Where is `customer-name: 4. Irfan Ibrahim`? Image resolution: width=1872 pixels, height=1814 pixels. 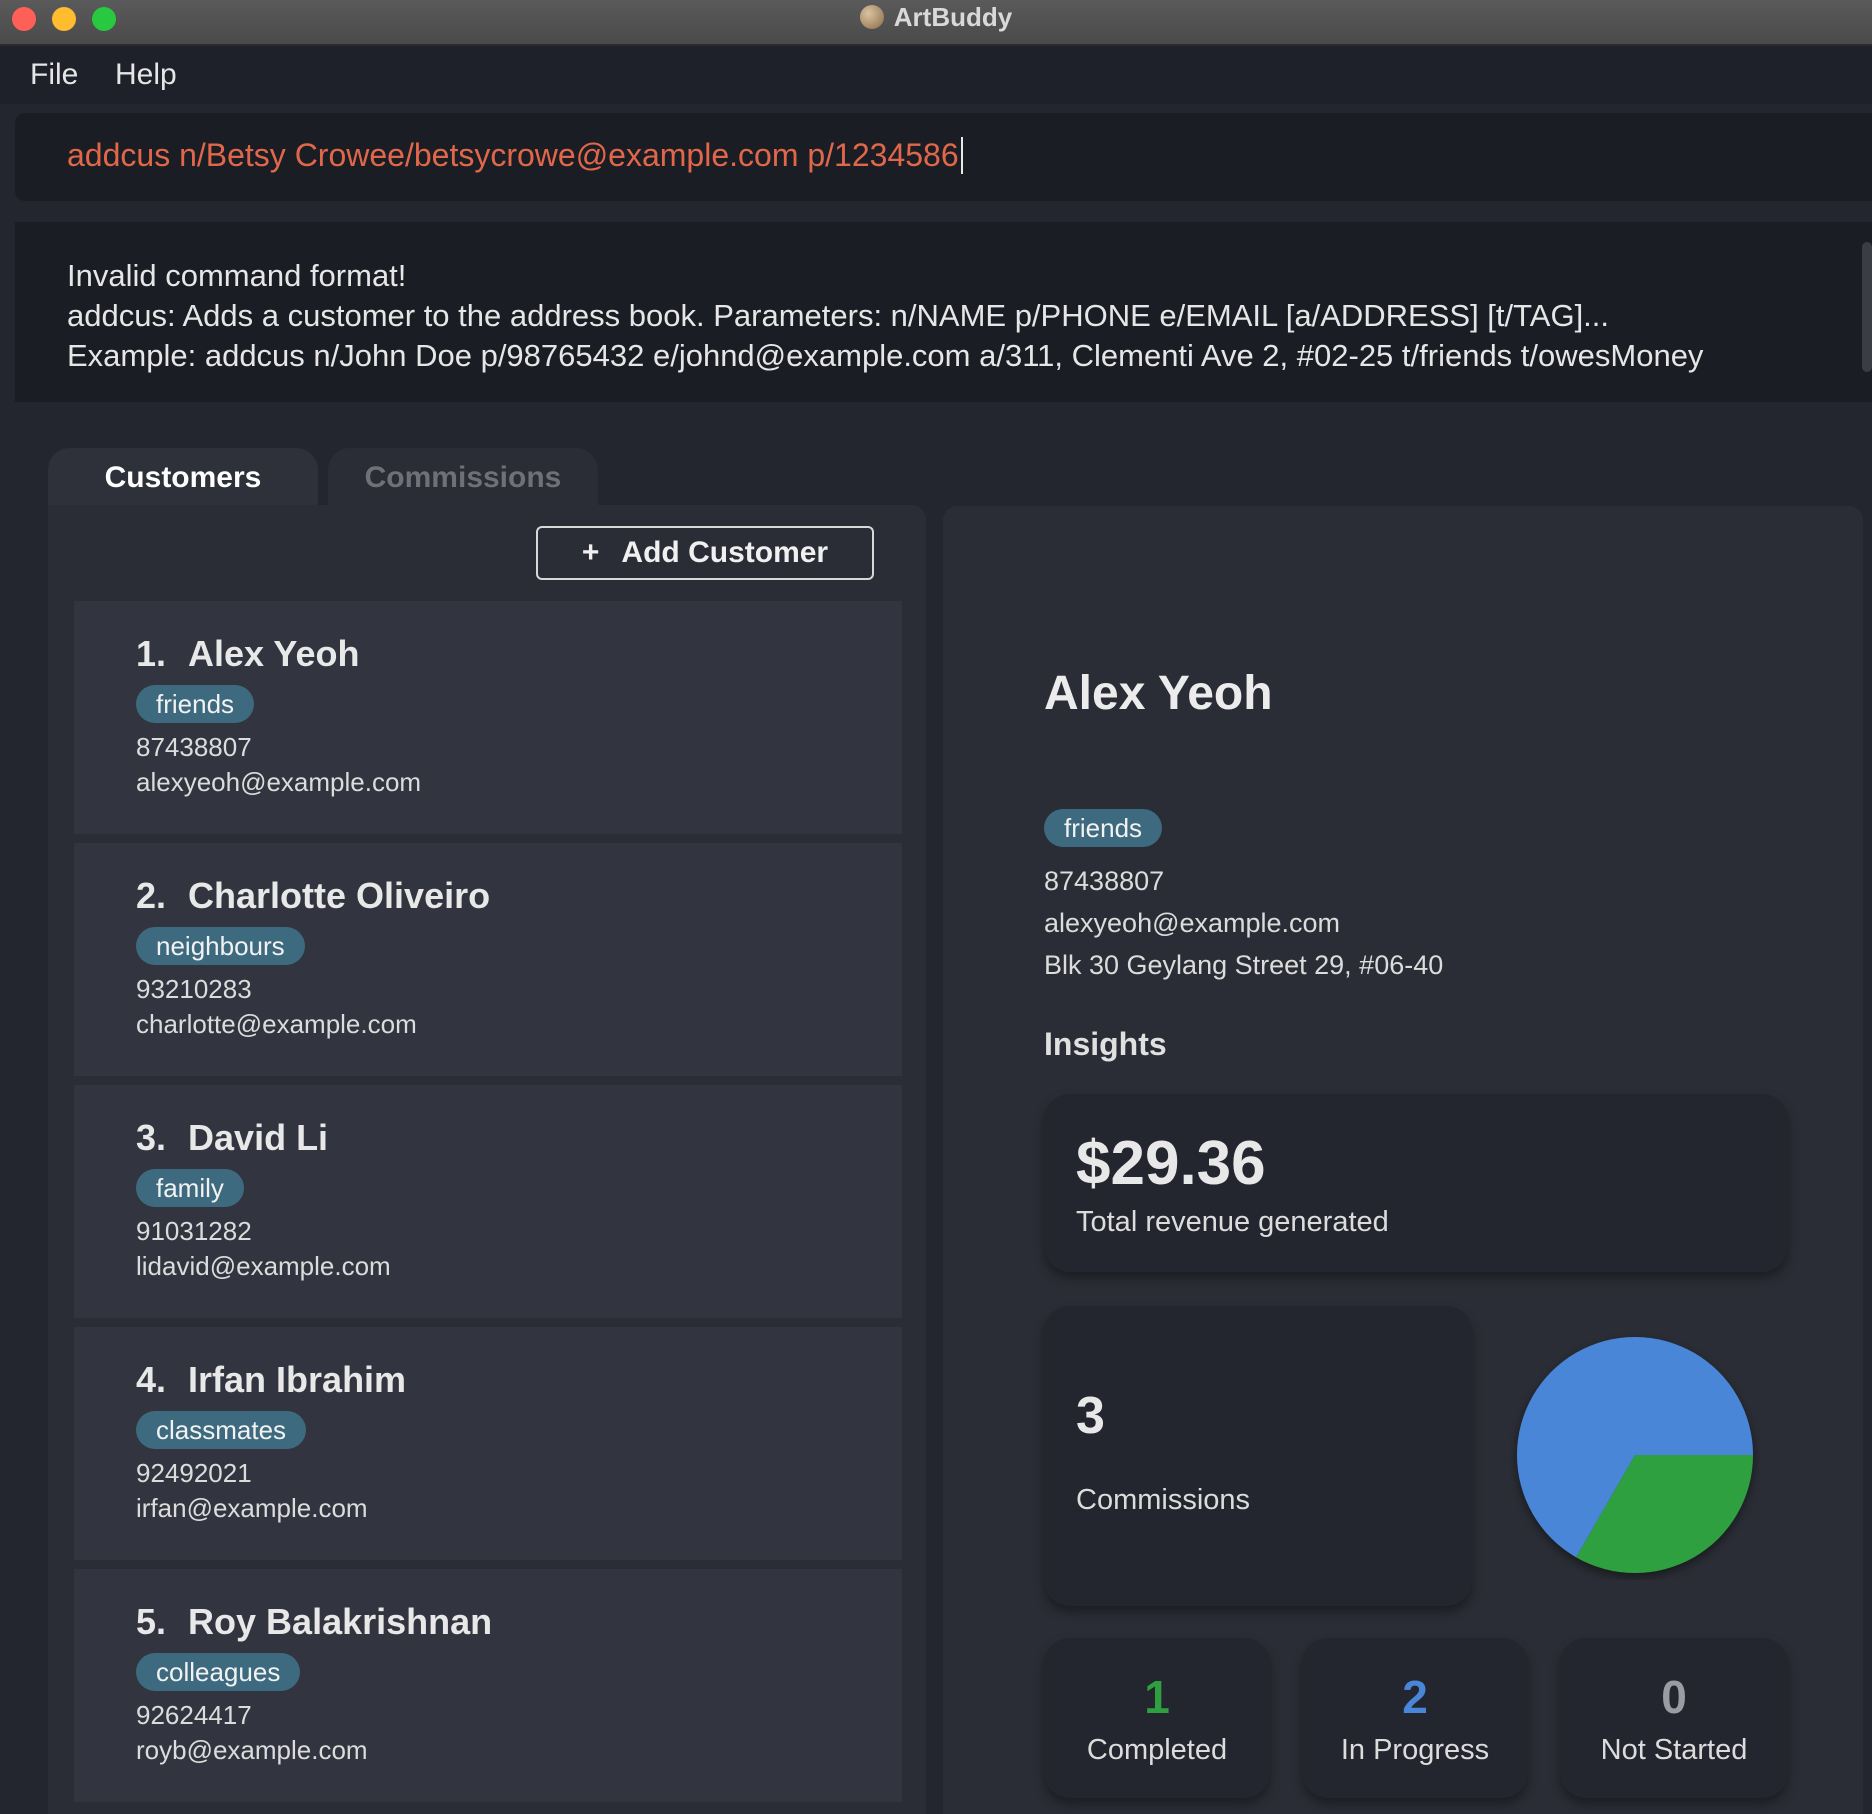
customer-name: 4. Irfan Ibrahim is located at coordinates (271, 1380).